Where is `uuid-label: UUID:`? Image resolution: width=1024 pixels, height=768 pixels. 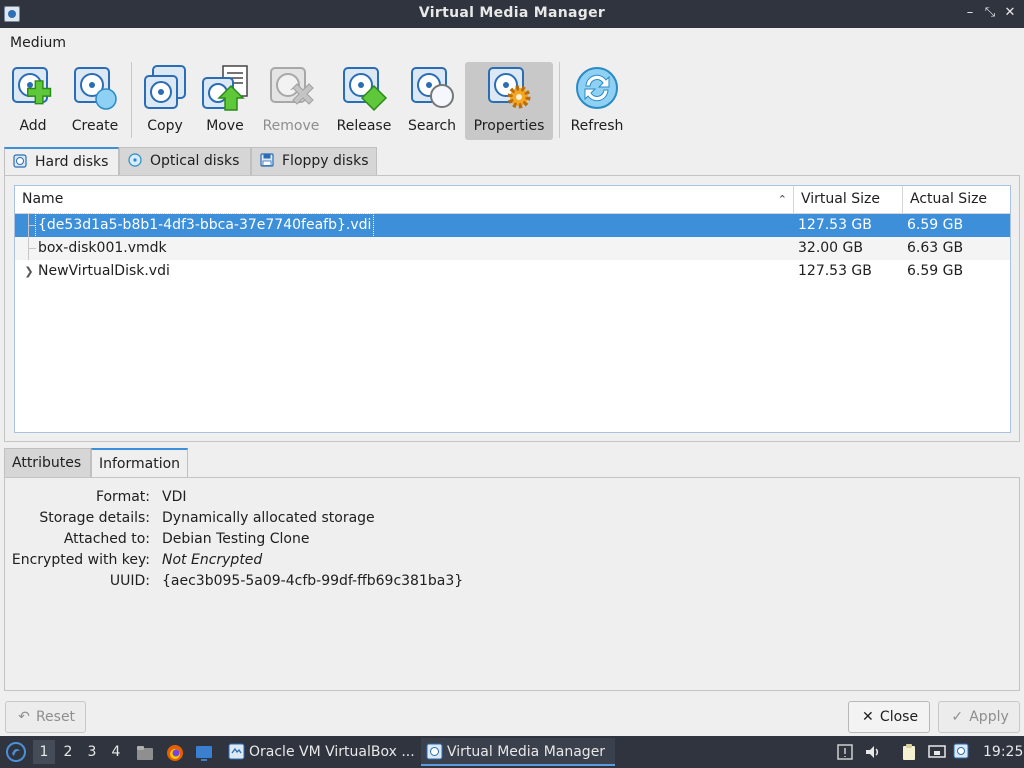 uuid-label: UUID: is located at coordinates (129, 581).